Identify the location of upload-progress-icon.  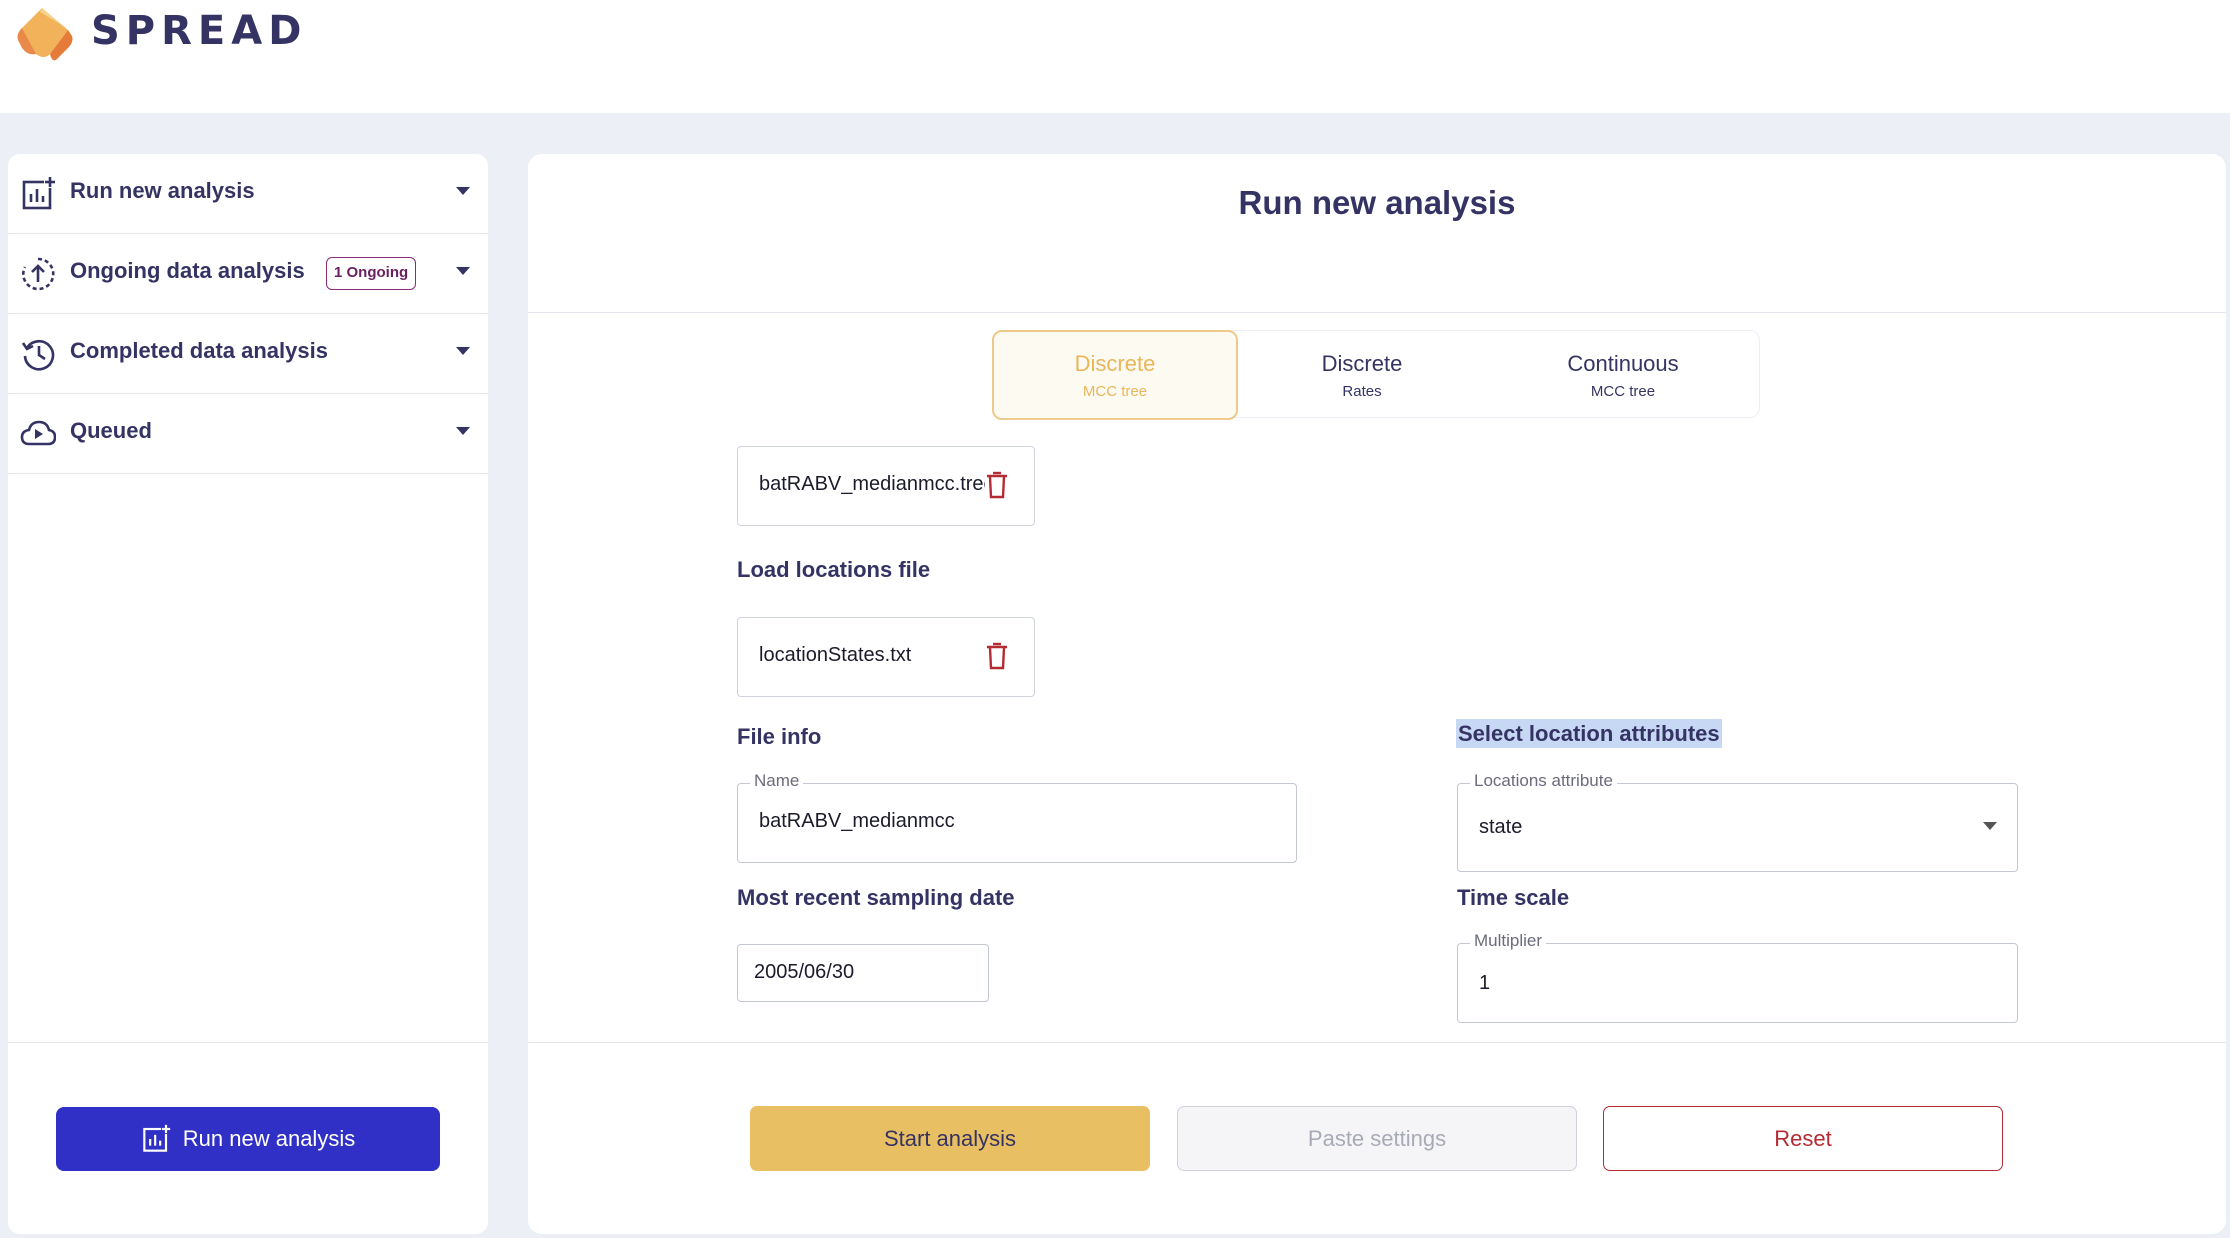
(38, 274).